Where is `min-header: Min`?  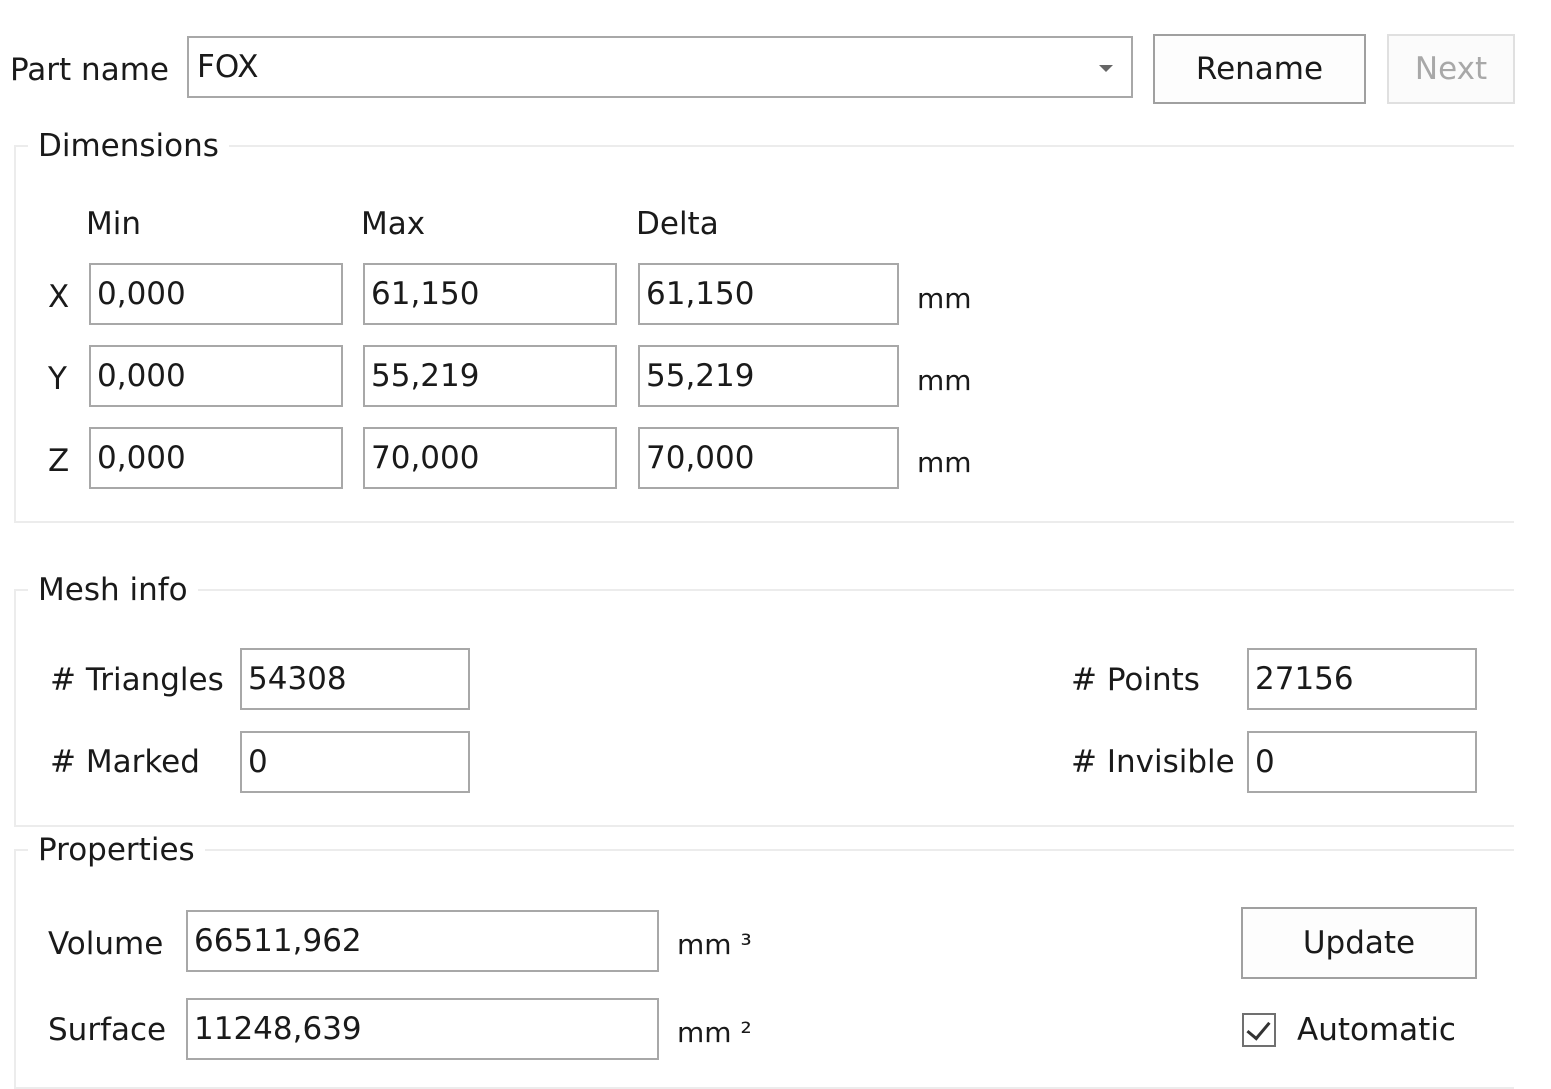
min-header: Min is located at coordinates (114, 224).